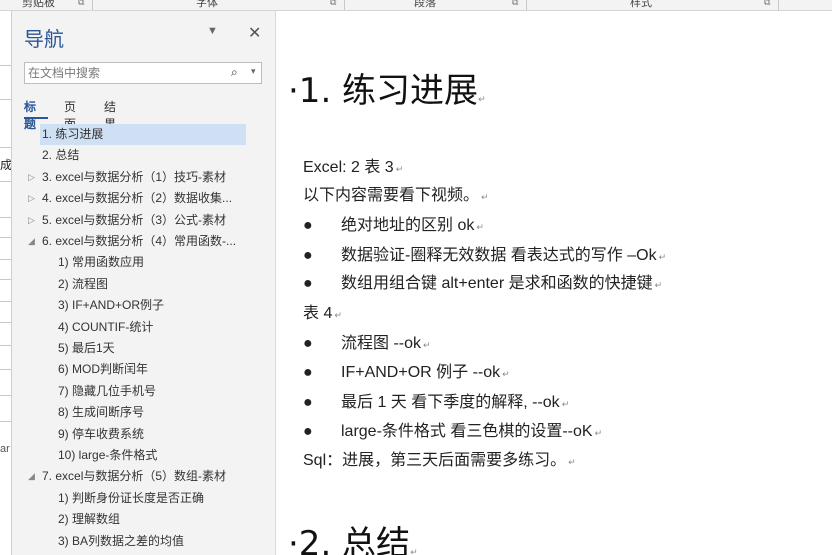 This screenshot has width=832, height=555. I want to click on line-text: 表 4, so click(318, 313).